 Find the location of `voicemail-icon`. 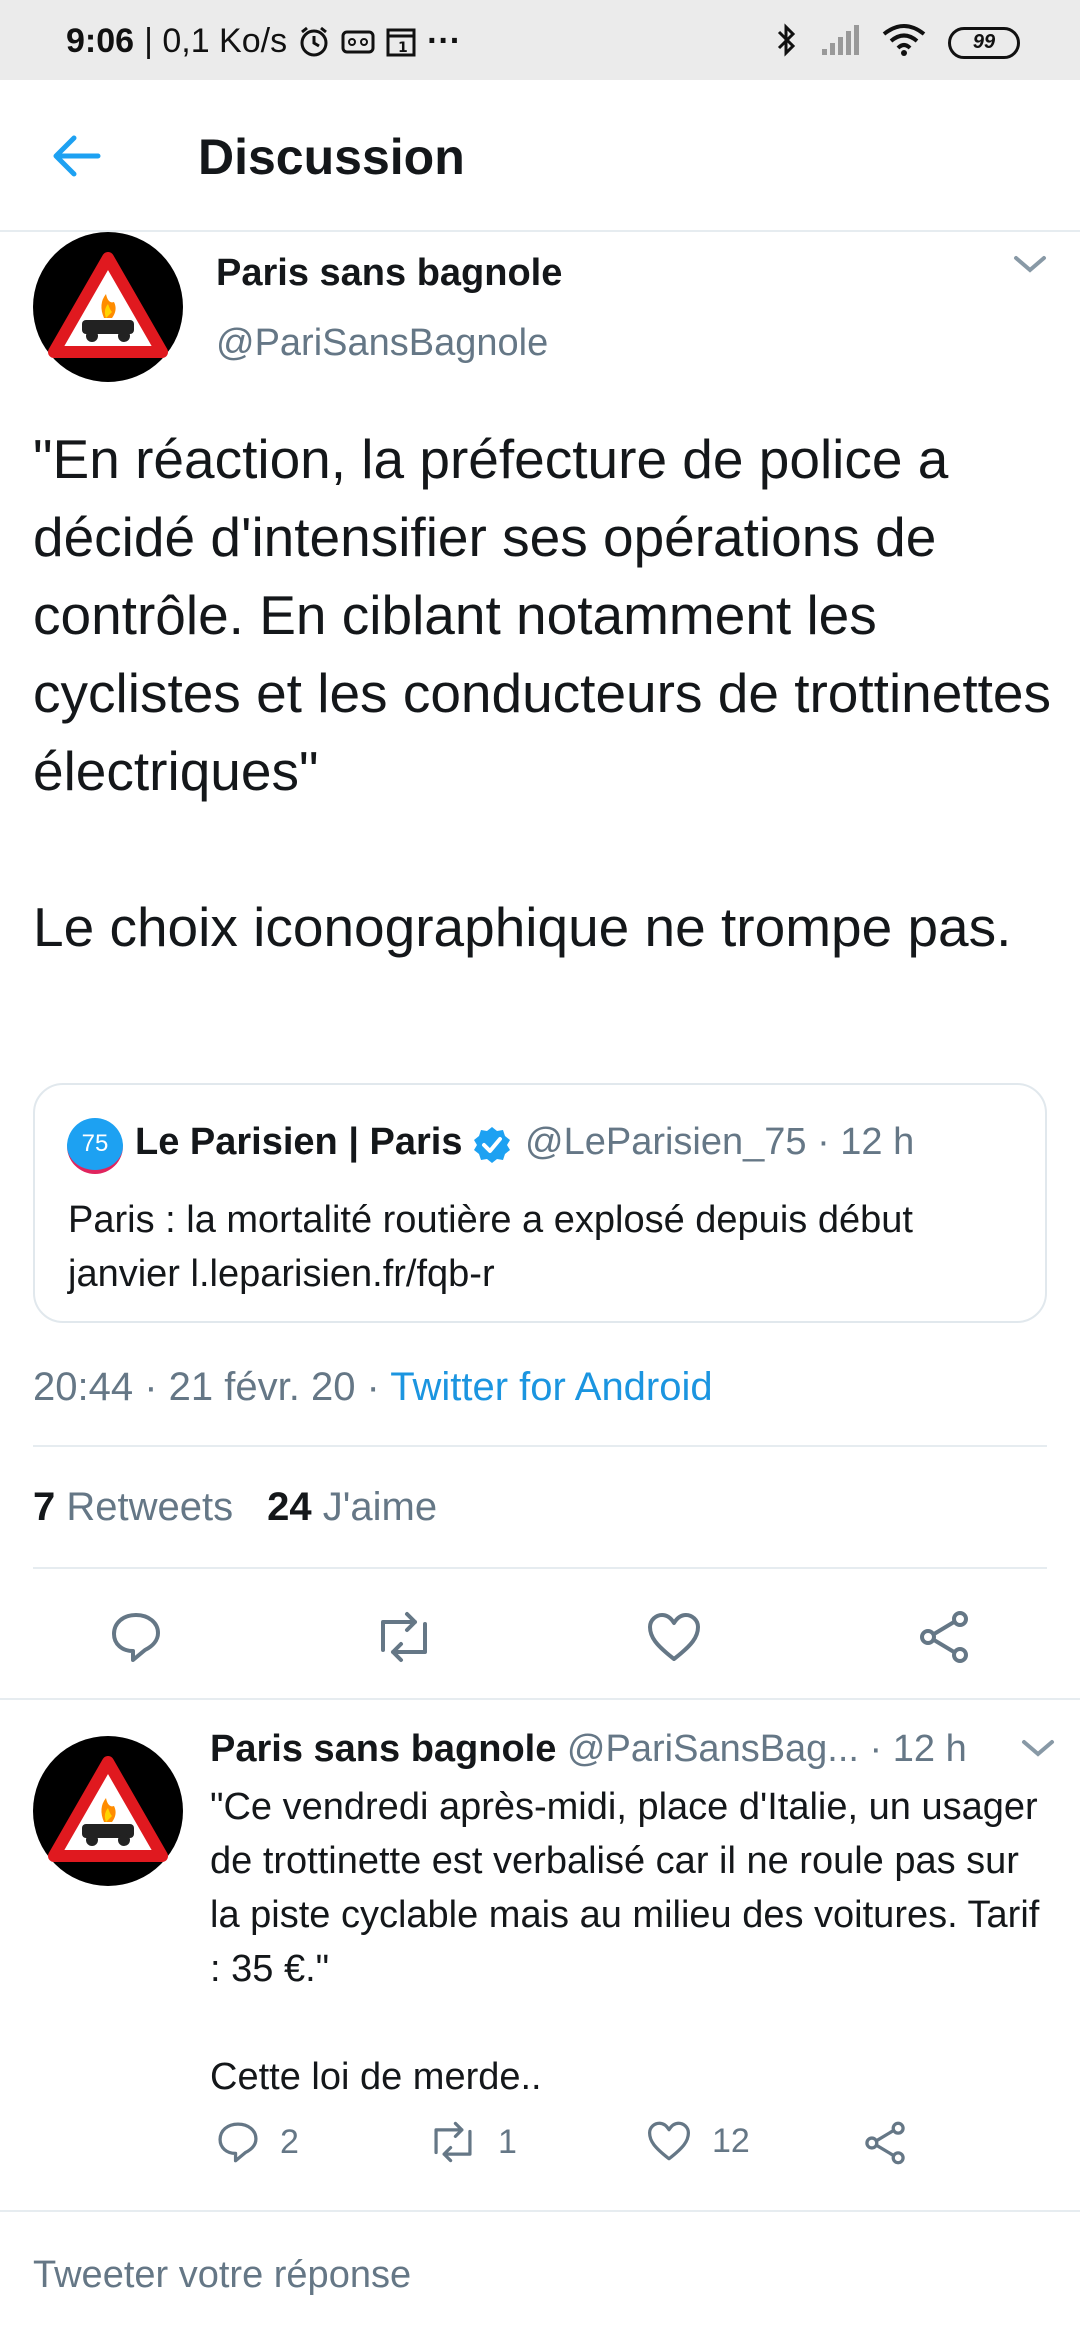

voicemail-icon is located at coordinates (358, 42).